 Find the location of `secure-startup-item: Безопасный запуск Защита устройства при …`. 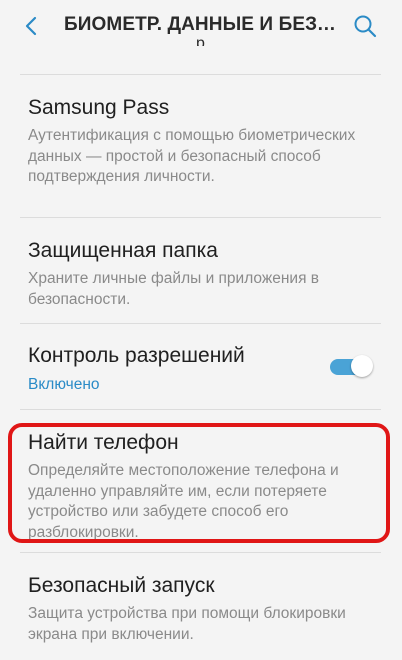

secure-startup-item: Безопасный запуск Защита устройства при … is located at coordinates (203, 609).